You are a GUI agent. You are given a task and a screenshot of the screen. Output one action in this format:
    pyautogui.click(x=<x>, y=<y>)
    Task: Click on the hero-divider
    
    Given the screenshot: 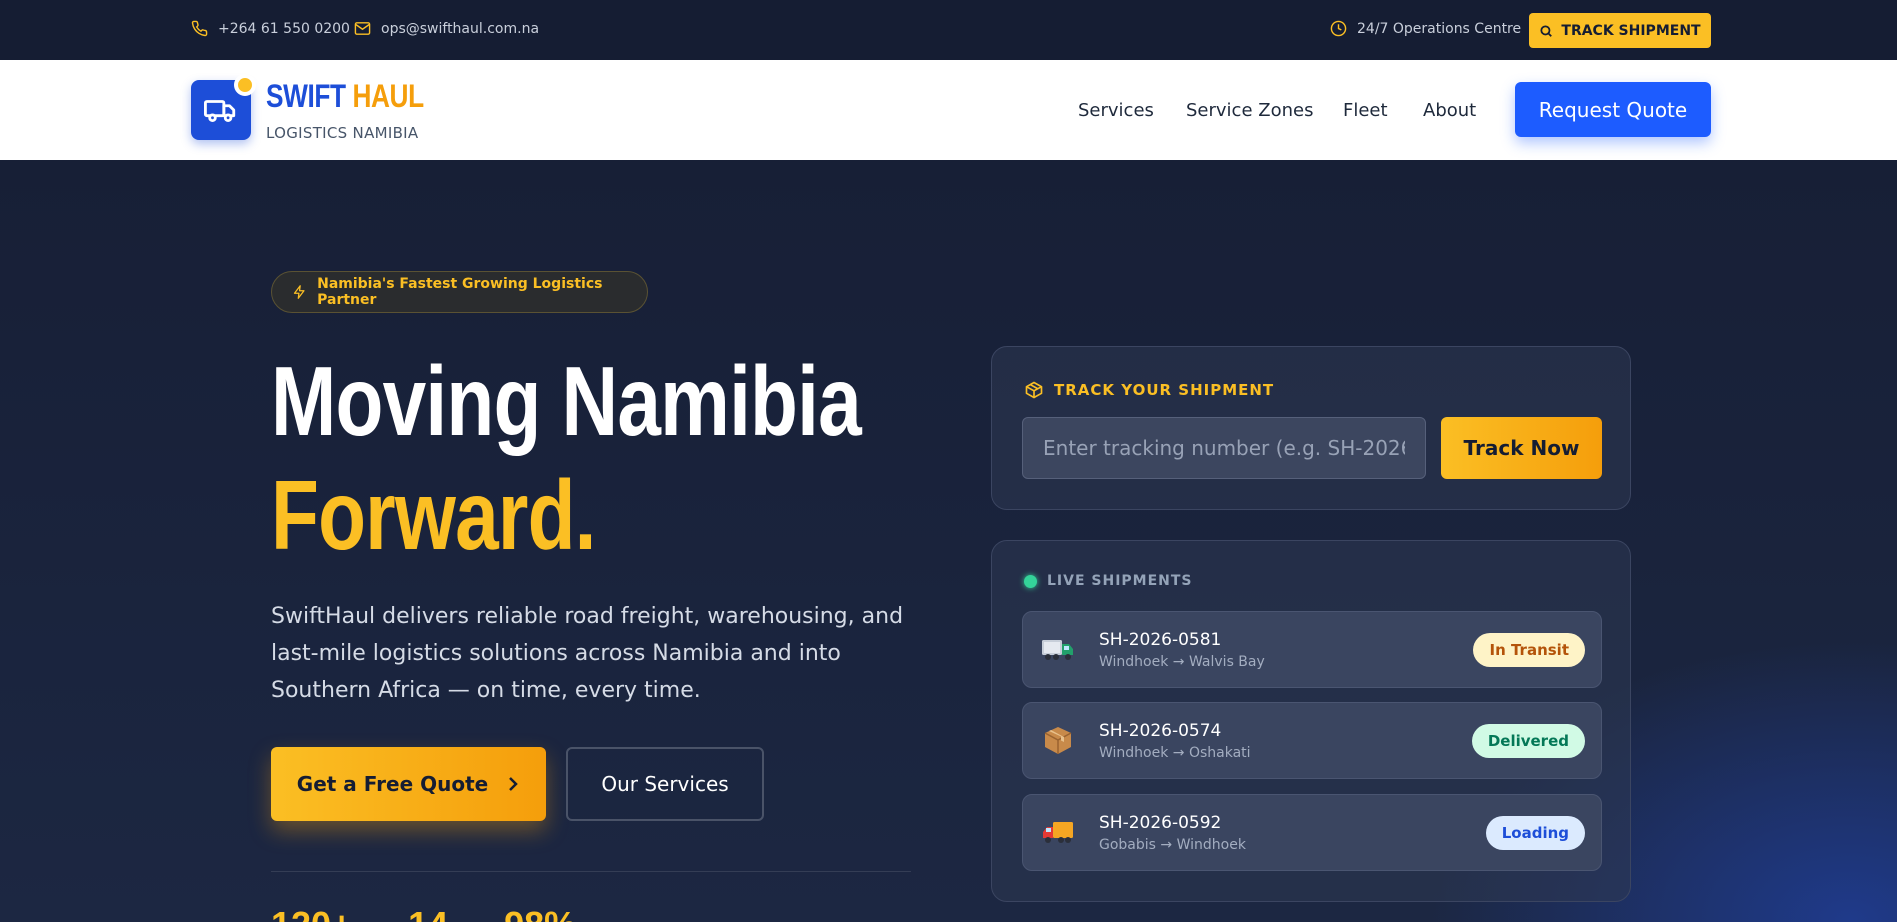 What is the action you would take?
    pyautogui.click(x=591, y=871)
    